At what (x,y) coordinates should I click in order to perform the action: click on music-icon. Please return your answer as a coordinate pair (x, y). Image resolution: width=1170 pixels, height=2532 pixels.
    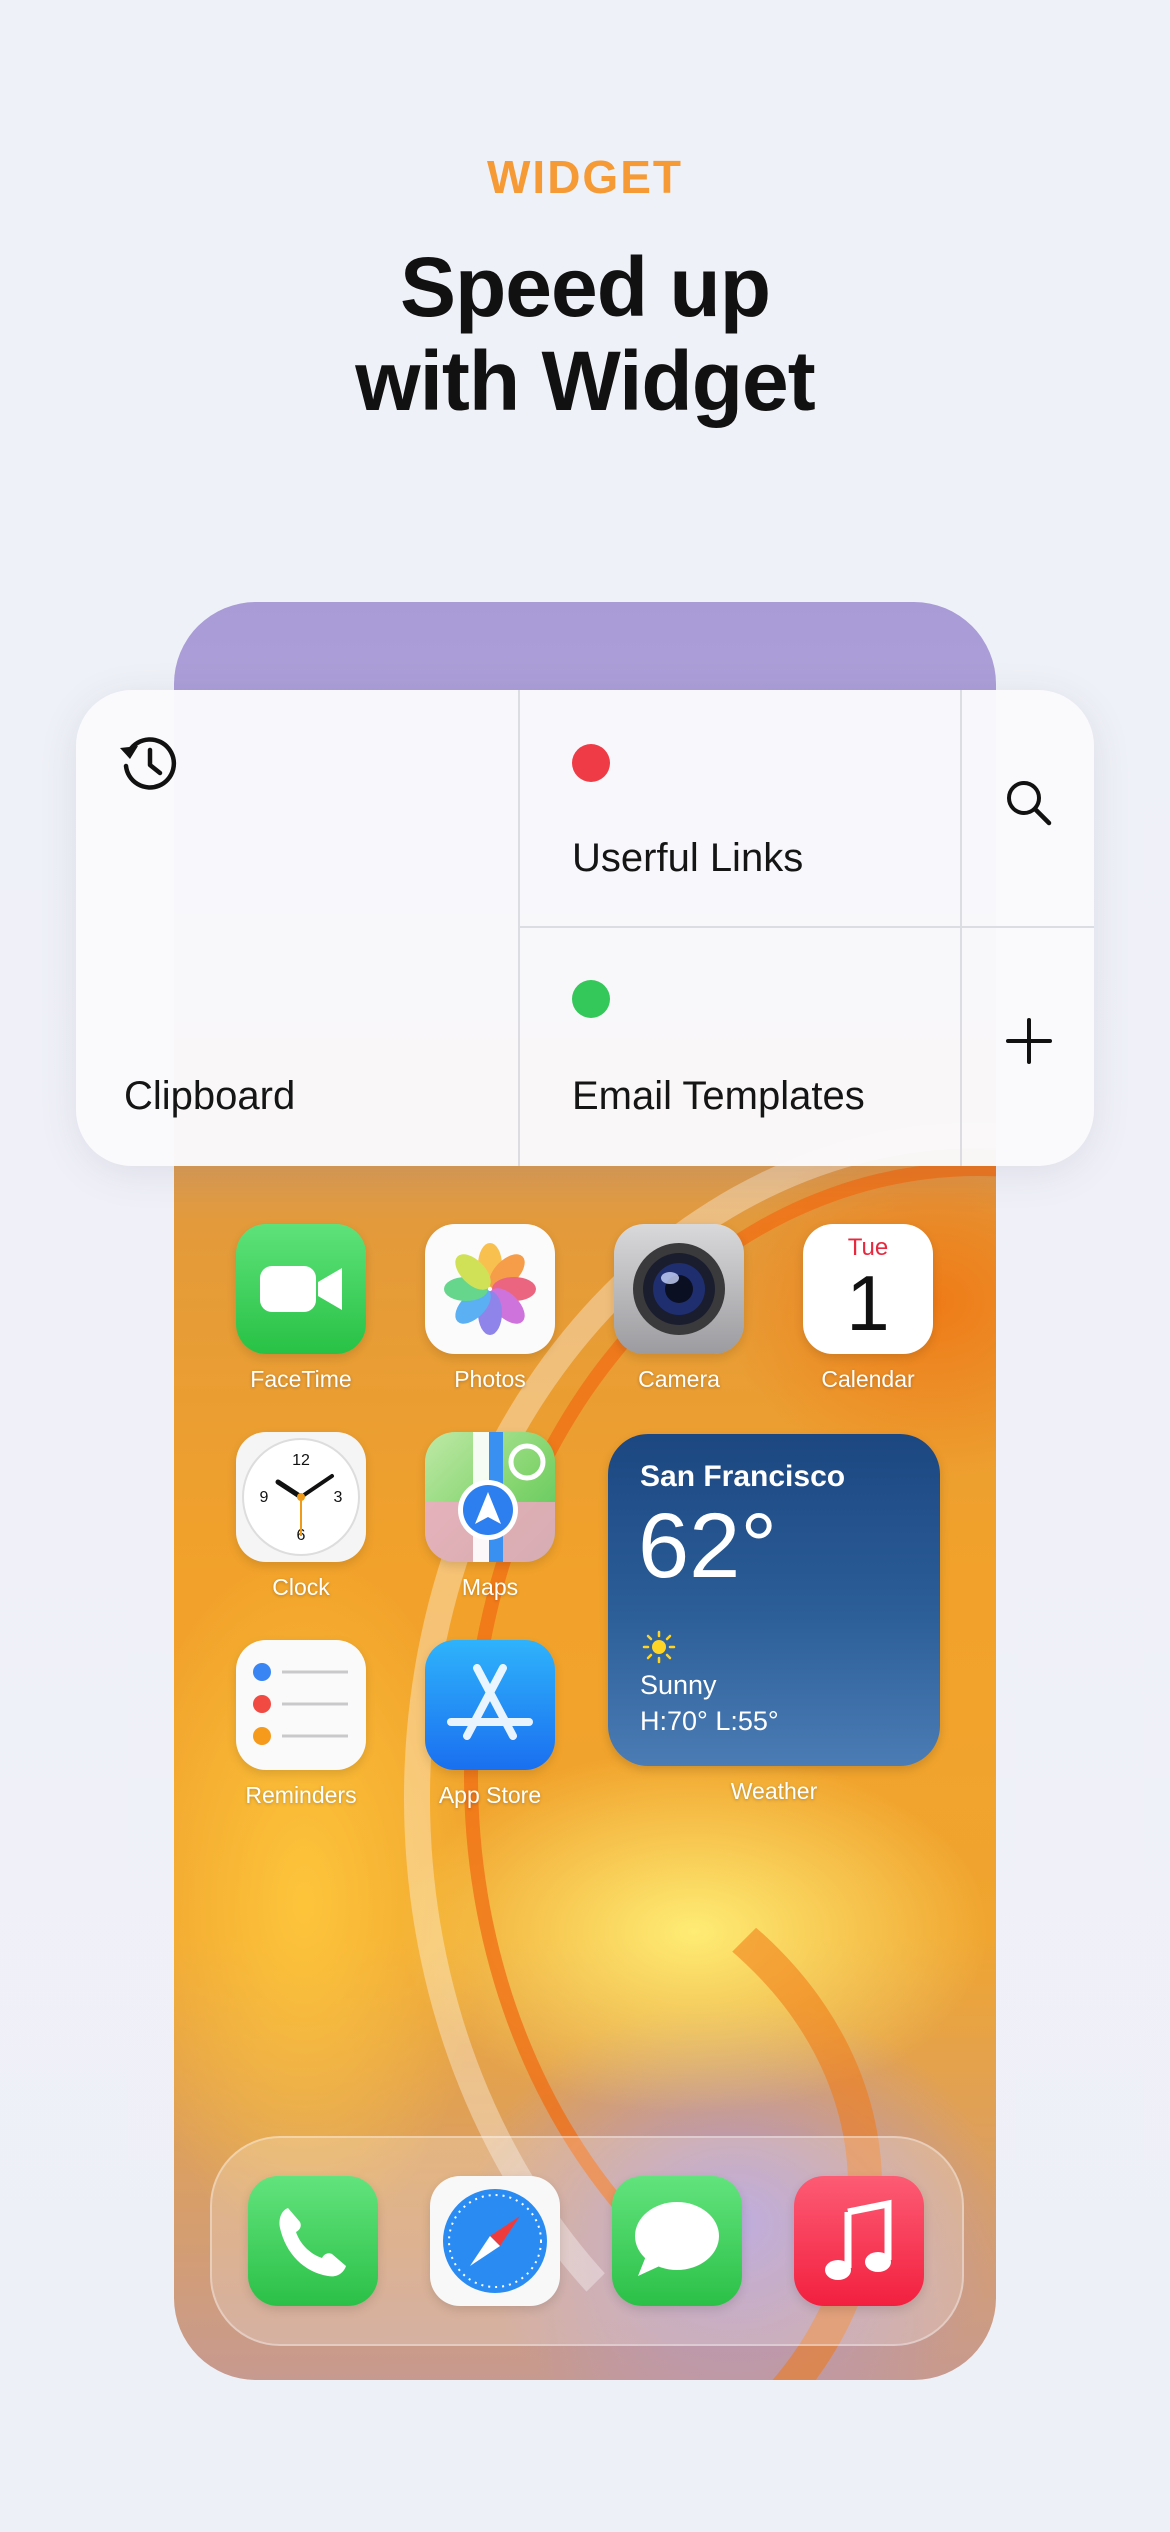
    Looking at the image, I should click on (859, 2241).